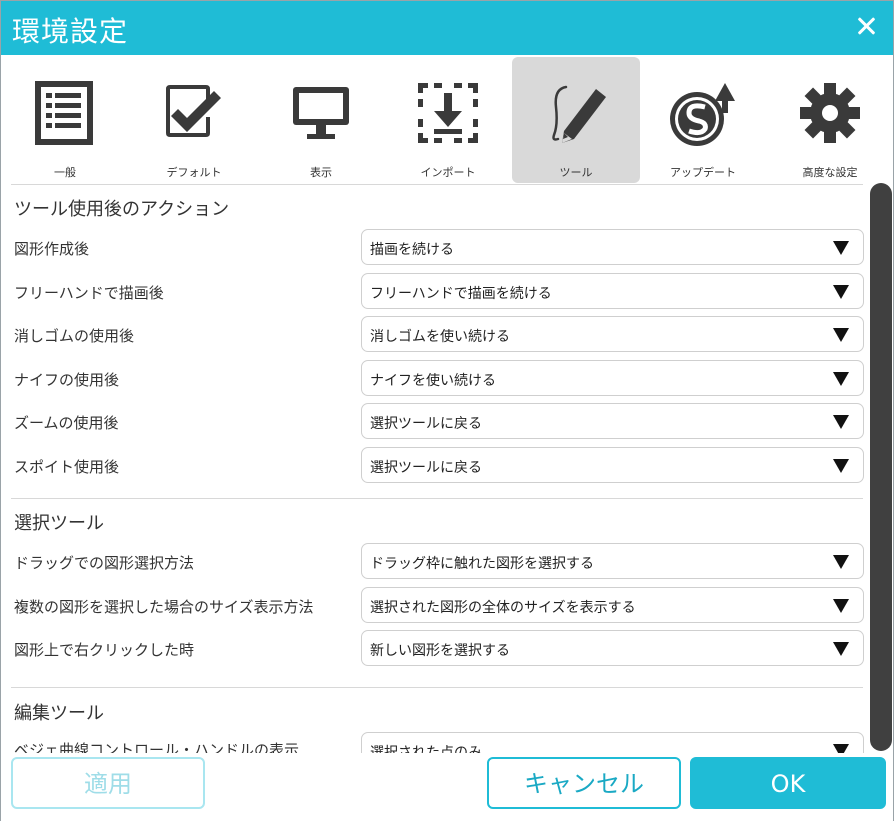  I want to click on setting-label: ナイフの使用後, so click(67, 380).